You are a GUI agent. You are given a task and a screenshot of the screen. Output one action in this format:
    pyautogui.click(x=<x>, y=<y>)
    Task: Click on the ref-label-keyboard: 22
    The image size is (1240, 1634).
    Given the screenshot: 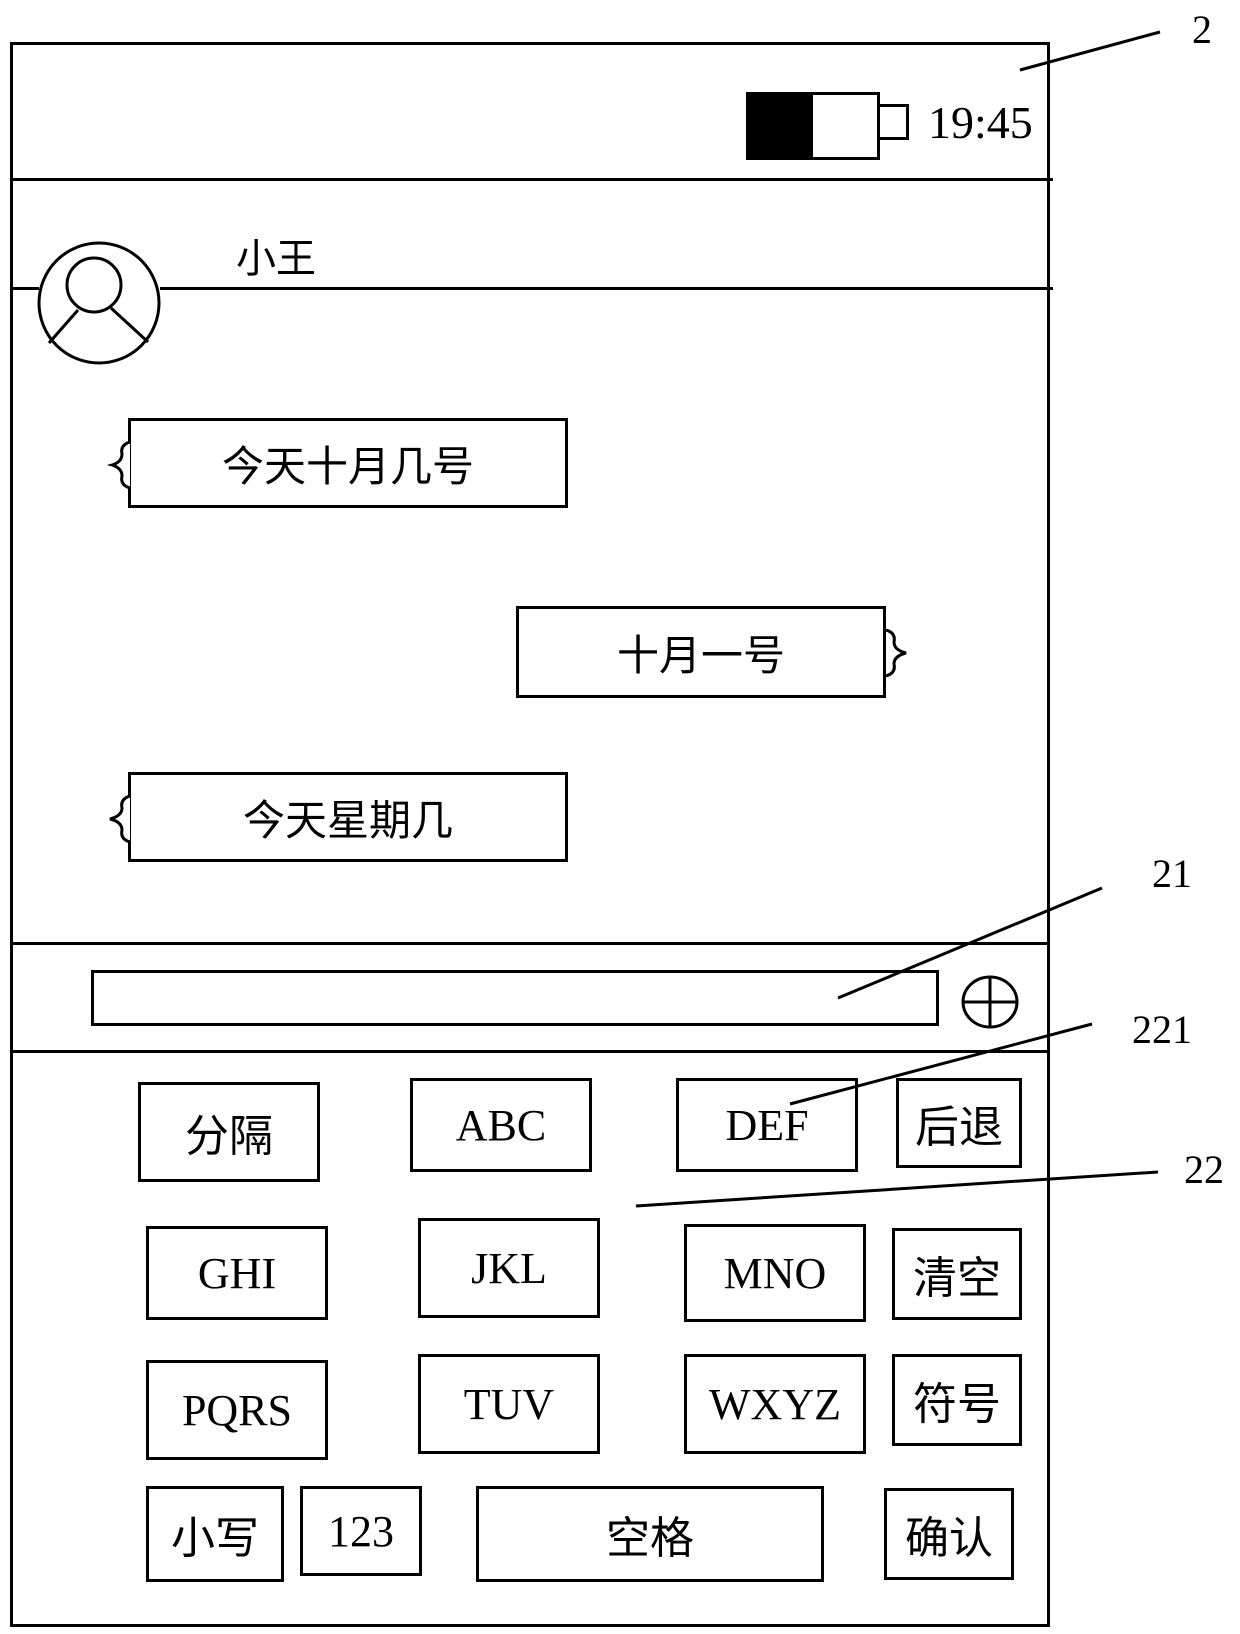 What is the action you would take?
    pyautogui.click(x=1204, y=1169)
    